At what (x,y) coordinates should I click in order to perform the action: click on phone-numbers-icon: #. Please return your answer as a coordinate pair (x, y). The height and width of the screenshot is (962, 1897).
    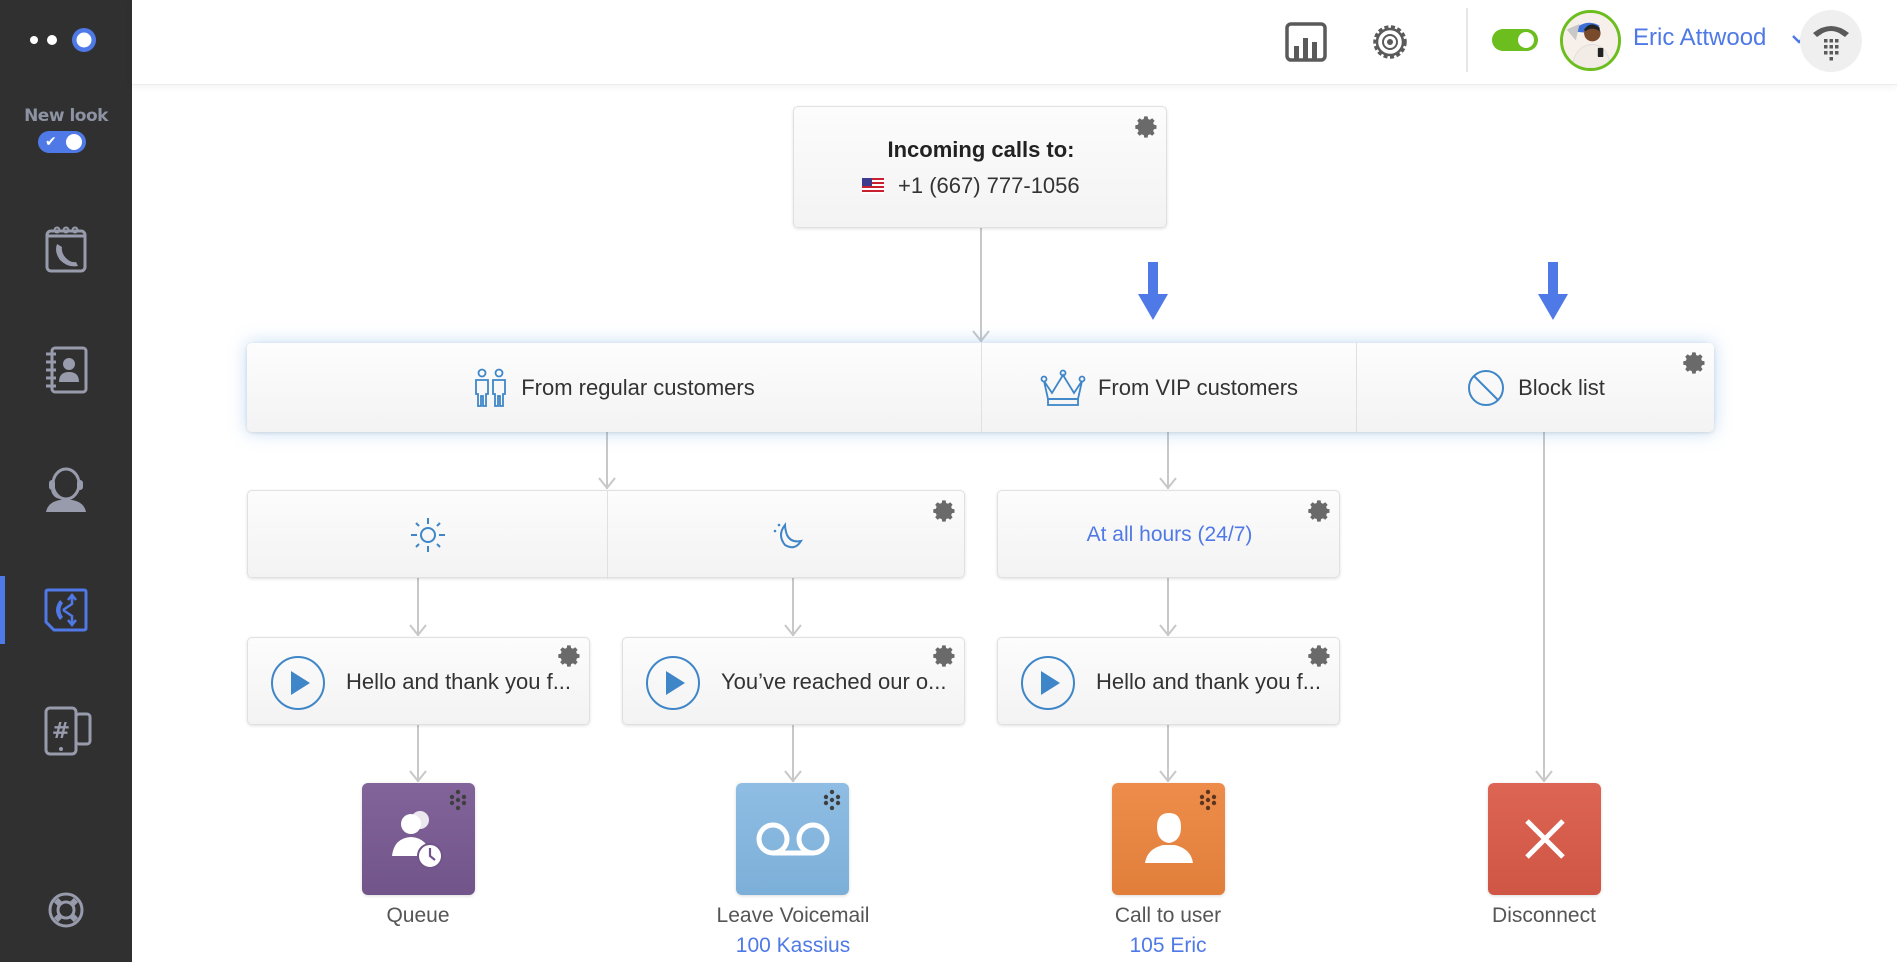
    Looking at the image, I should click on (68, 731).